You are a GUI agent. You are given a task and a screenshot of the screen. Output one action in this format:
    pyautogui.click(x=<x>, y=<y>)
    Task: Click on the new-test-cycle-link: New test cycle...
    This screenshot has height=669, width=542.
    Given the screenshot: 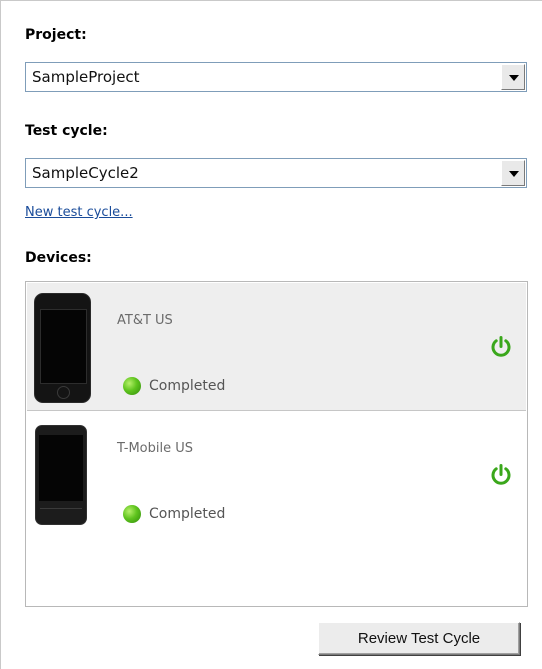 What is the action you would take?
    pyautogui.click(x=79, y=212)
    